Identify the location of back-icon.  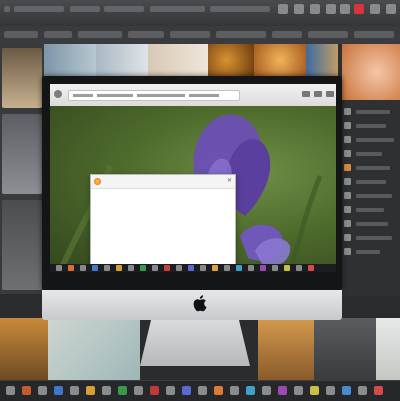
(58, 94).